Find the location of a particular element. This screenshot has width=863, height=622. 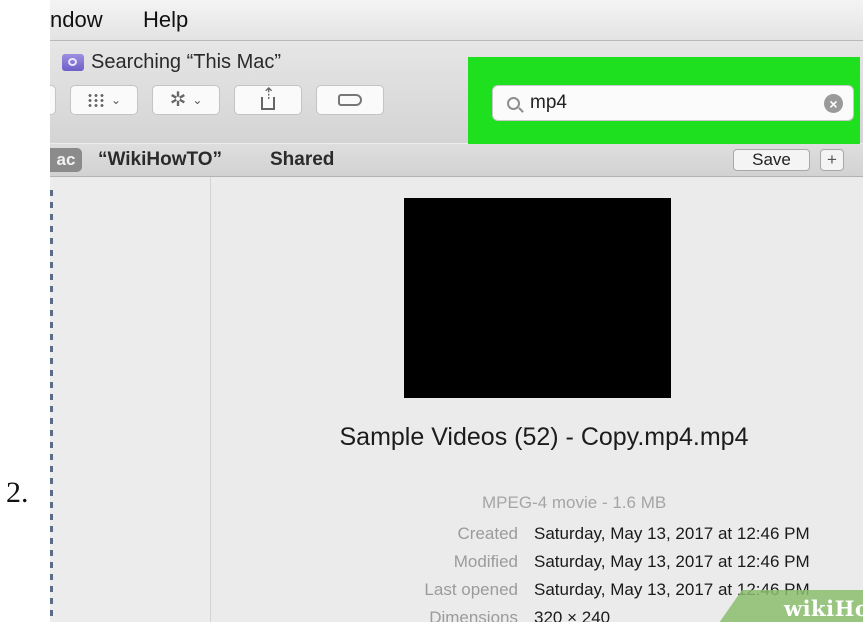

search-field: × is located at coordinates (673, 103).